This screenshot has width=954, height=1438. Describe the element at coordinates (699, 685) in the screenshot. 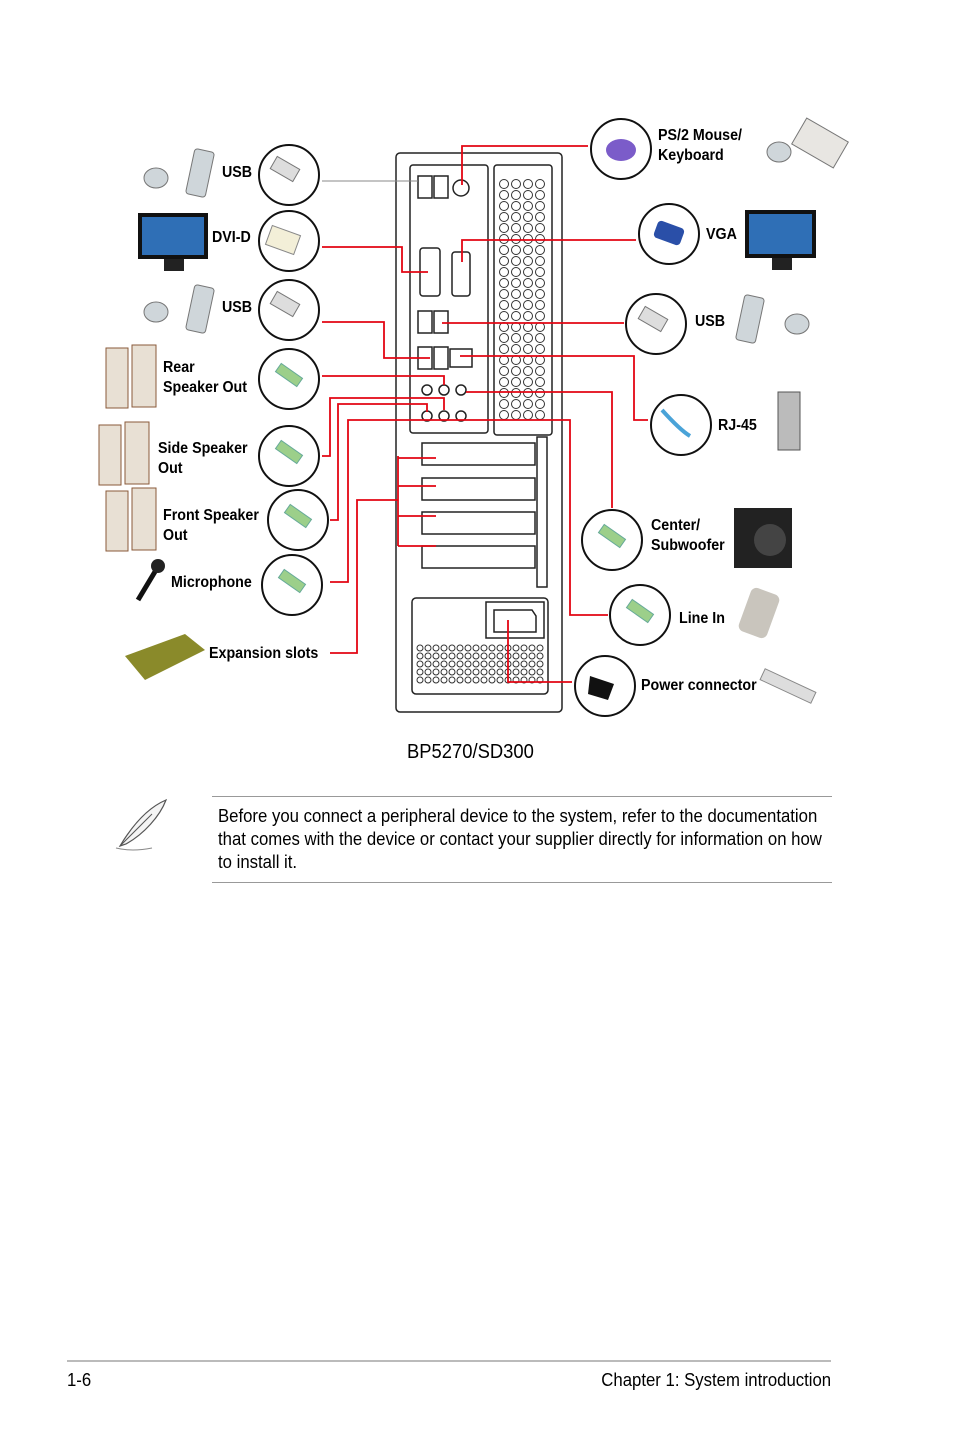

I see `label-power-connector: Power connector` at that location.